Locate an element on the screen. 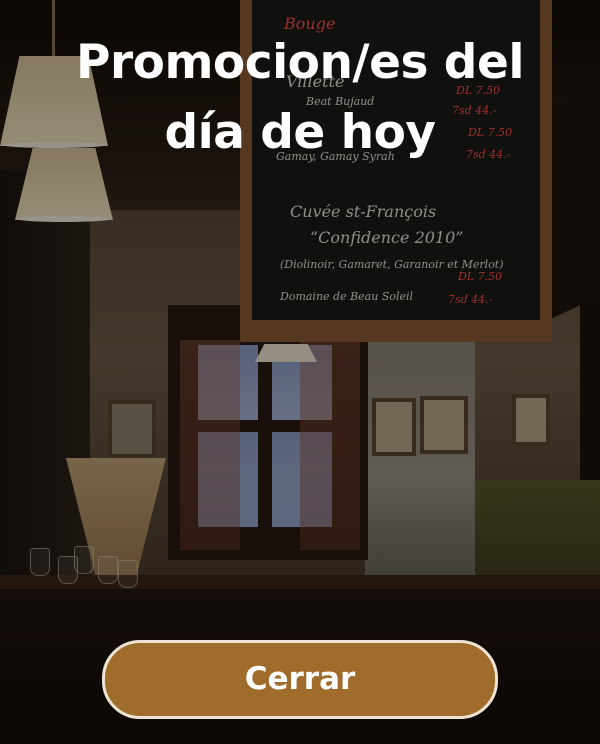 Image resolution: width=600 pixels, height=744 pixels. promotion-title-line2: día de hoy is located at coordinates (300, 132).